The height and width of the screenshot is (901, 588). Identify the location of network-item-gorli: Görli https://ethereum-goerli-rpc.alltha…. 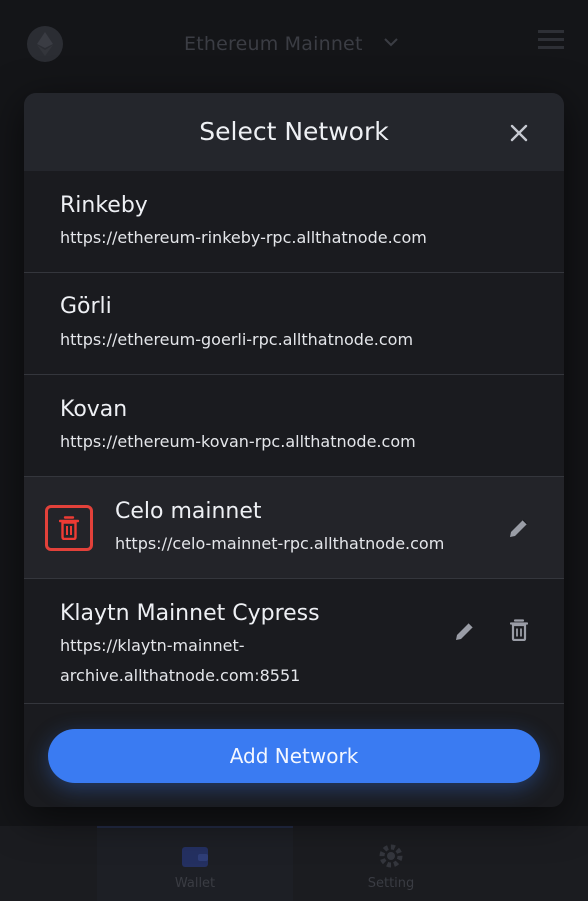
(294, 324).